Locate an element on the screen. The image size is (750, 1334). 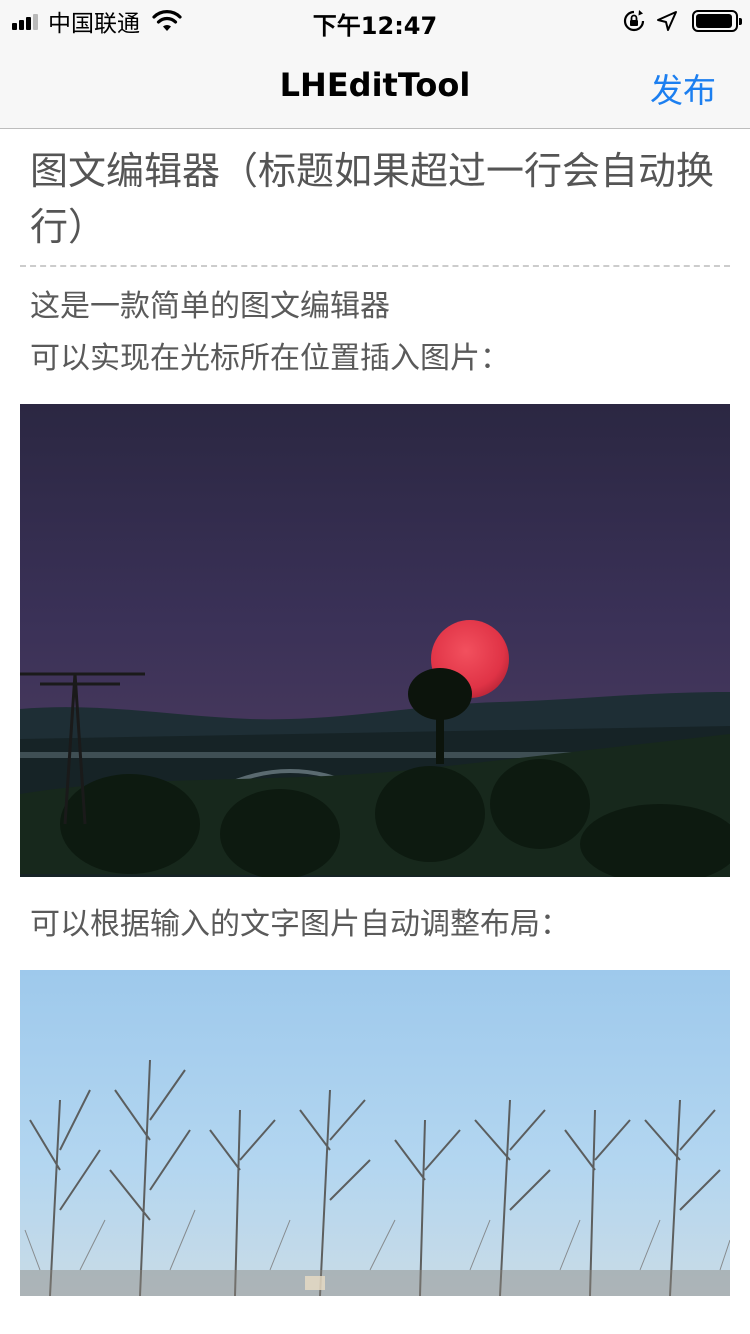
body-text-paragraph-1: 这是一款简单的图文编辑器 可以实现在光标所在位置插入图片： is located at coordinates (380, 333).